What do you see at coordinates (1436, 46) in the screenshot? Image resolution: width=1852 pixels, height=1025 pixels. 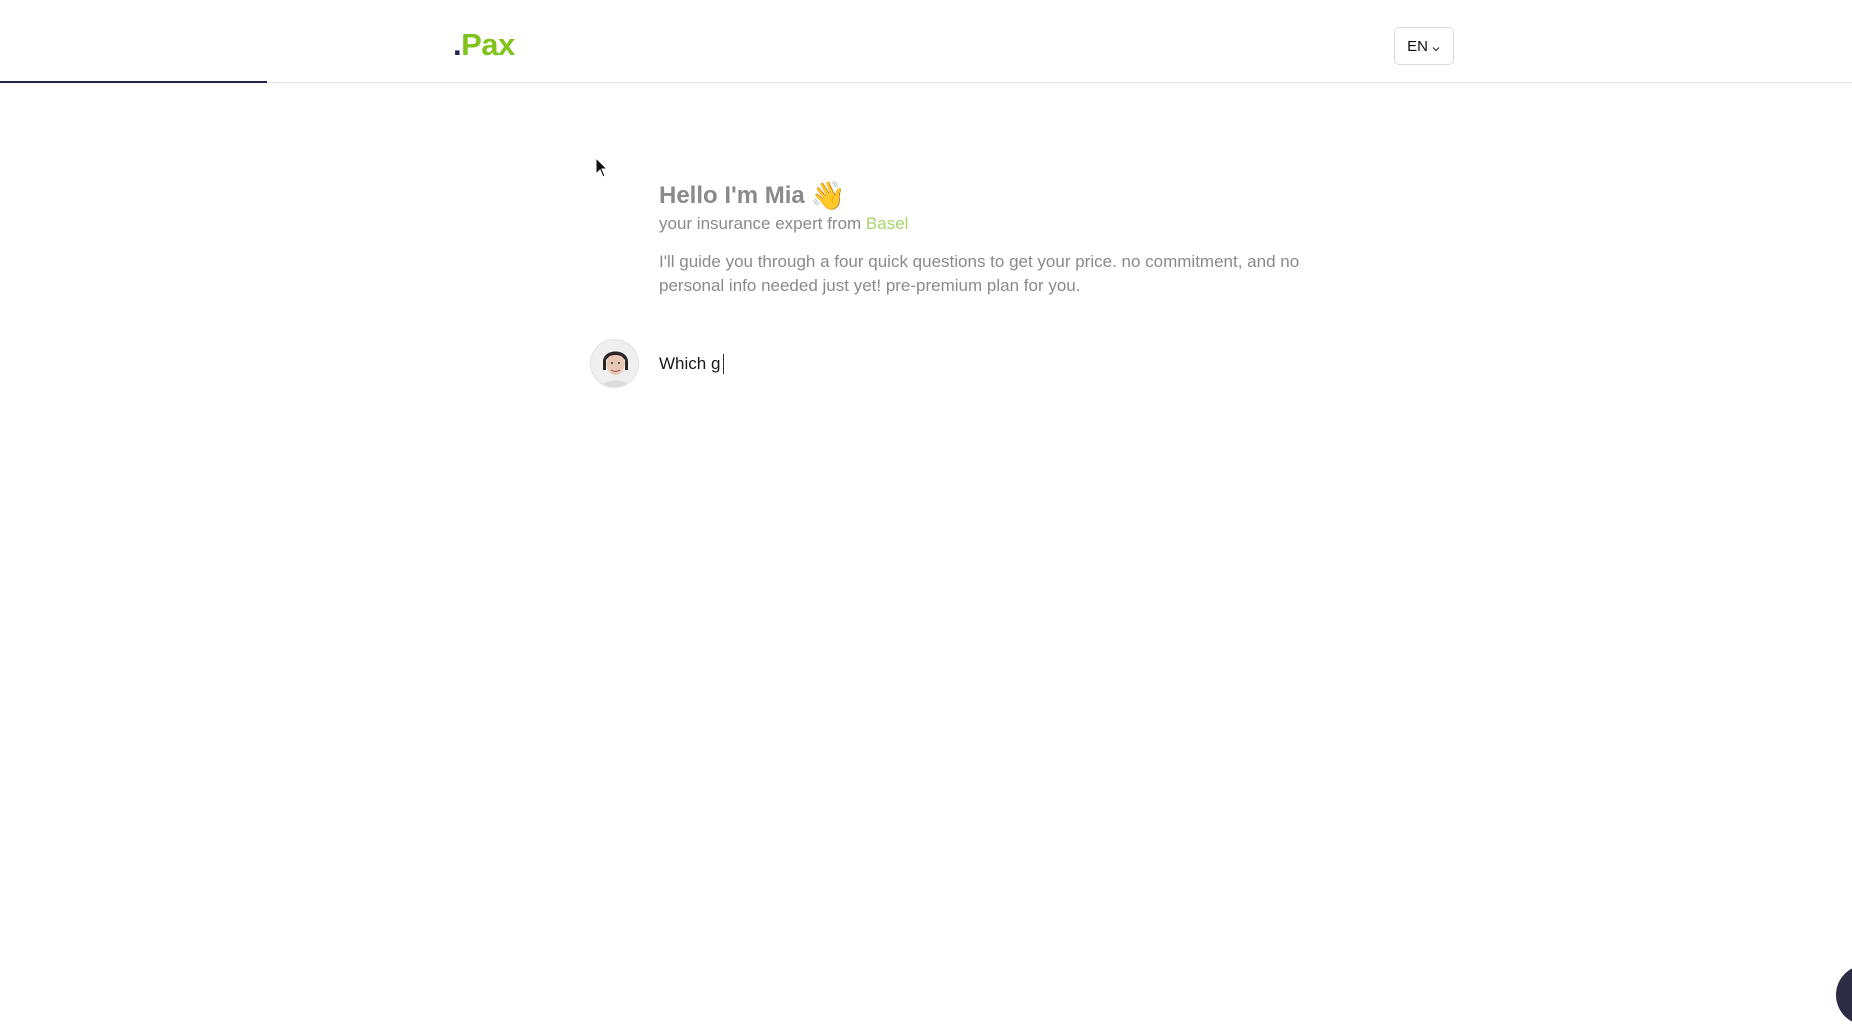 I see `chevron-down-icon` at bounding box center [1436, 46].